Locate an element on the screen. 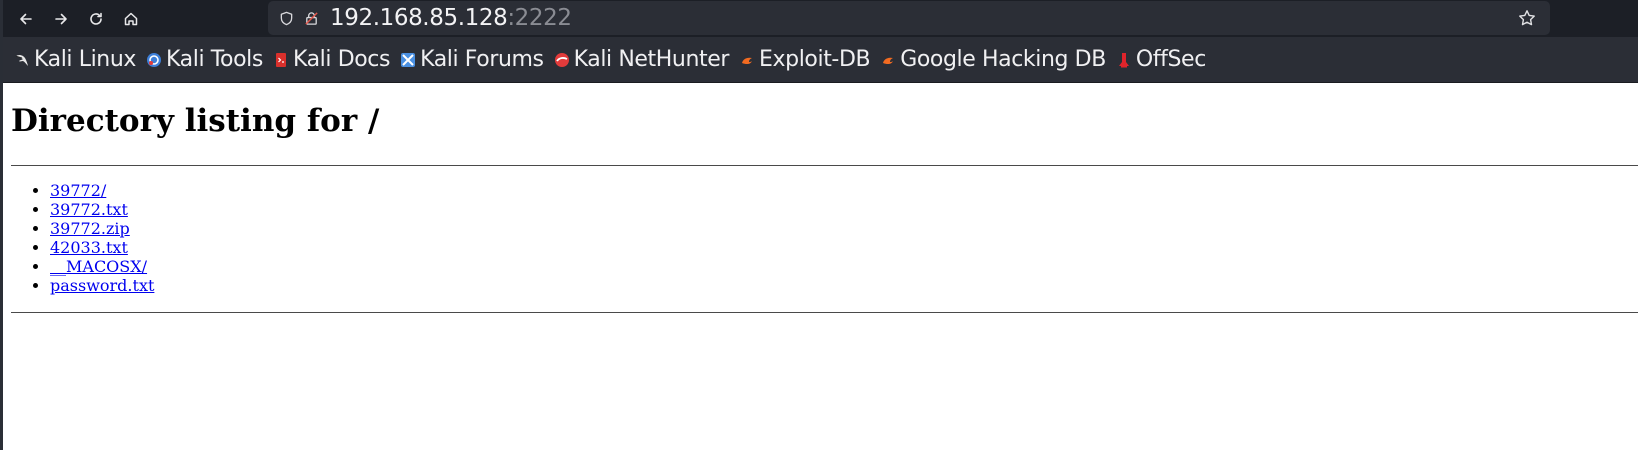 The width and height of the screenshot is (1638, 450). bookmark-kali-docs: Kali Docs is located at coordinates (331, 59).